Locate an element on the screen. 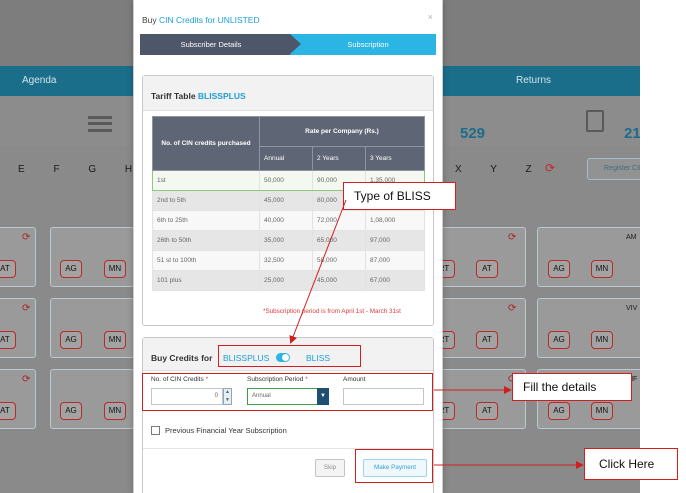 The height and width of the screenshot is (493, 686). side-tag: VIV is located at coordinates (632, 308).